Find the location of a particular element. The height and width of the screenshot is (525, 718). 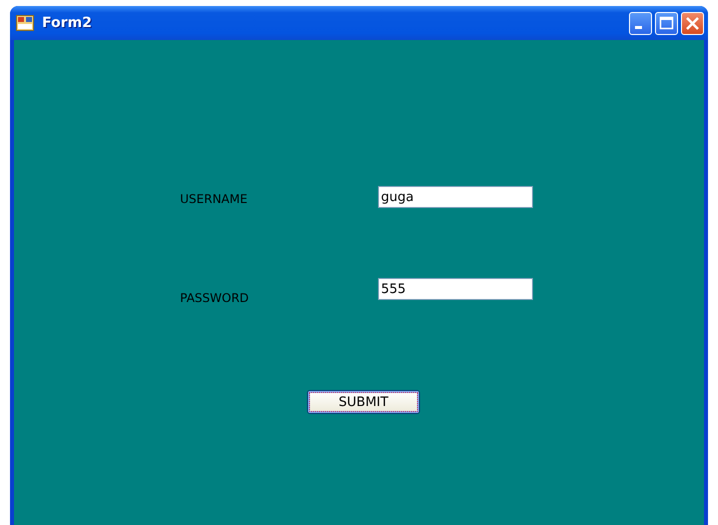

minimize-icon is located at coordinates (638, 27).